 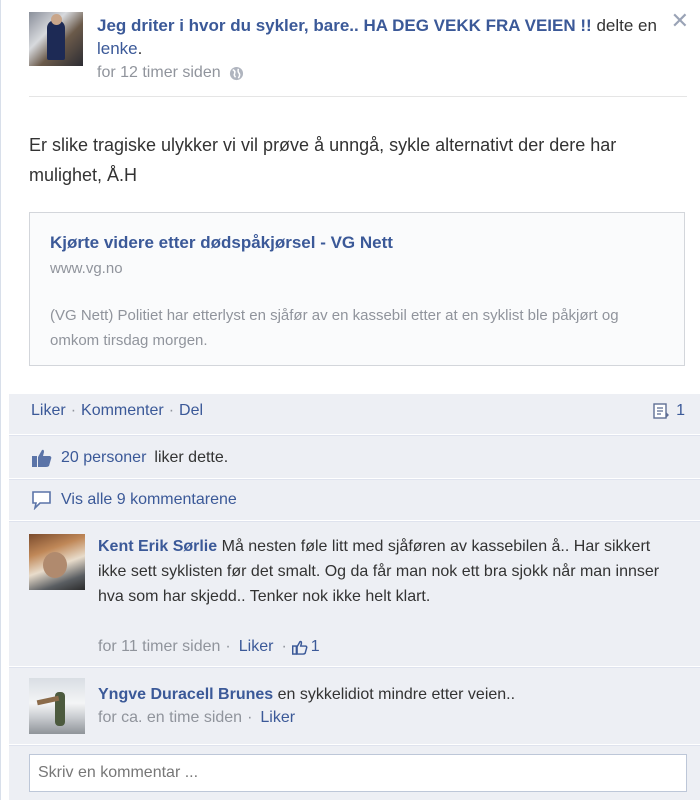 What do you see at coordinates (315, 646) in the screenshot?
I see `comment-like-count-value: 1` at bounding box center [315, 646].